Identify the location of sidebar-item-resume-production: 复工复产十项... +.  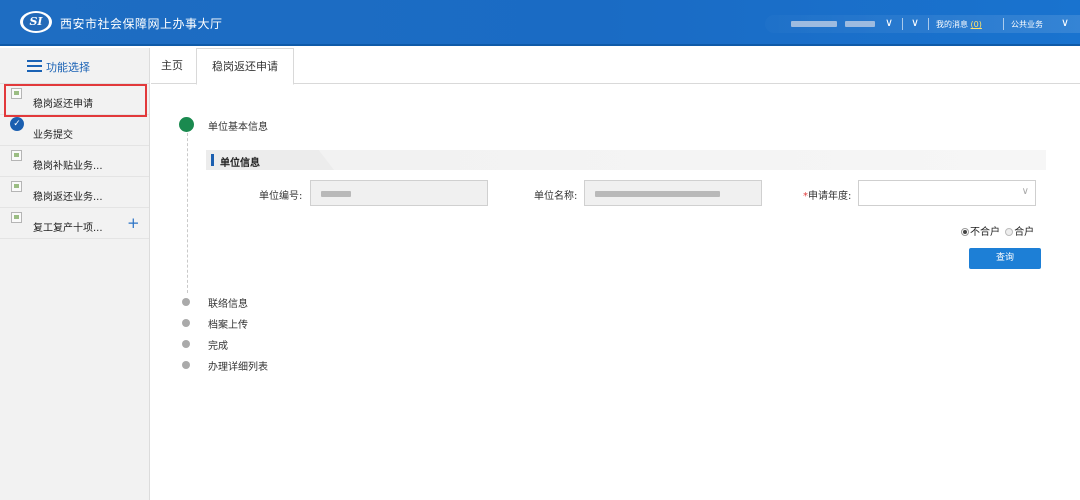
(74, 223).